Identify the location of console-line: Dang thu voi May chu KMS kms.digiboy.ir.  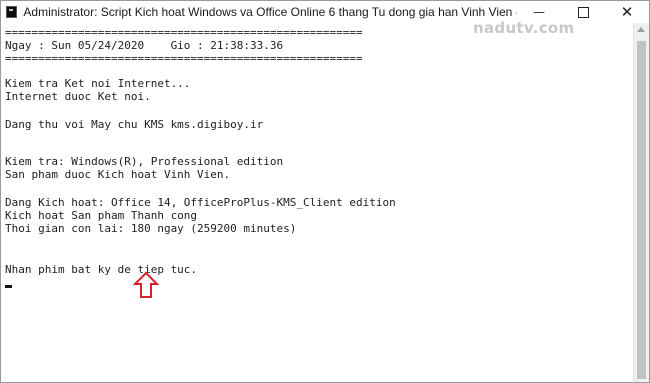
(134, 124).